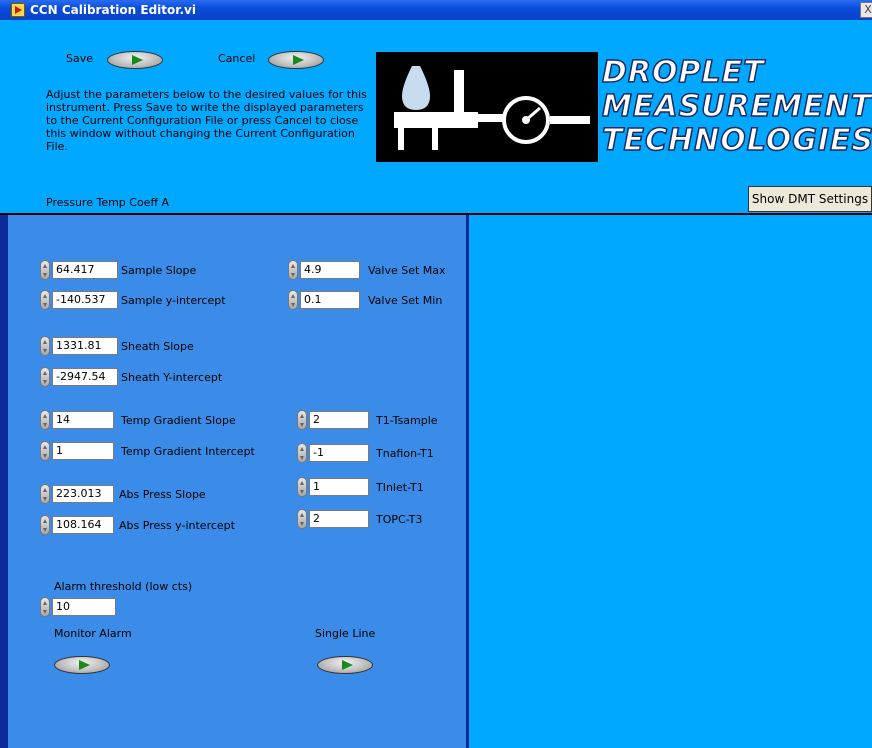  Describe the element at coordinates (436, 10) in the screenshot. I see `title-bar: CCN Calibration Editor.vi X` at that location.